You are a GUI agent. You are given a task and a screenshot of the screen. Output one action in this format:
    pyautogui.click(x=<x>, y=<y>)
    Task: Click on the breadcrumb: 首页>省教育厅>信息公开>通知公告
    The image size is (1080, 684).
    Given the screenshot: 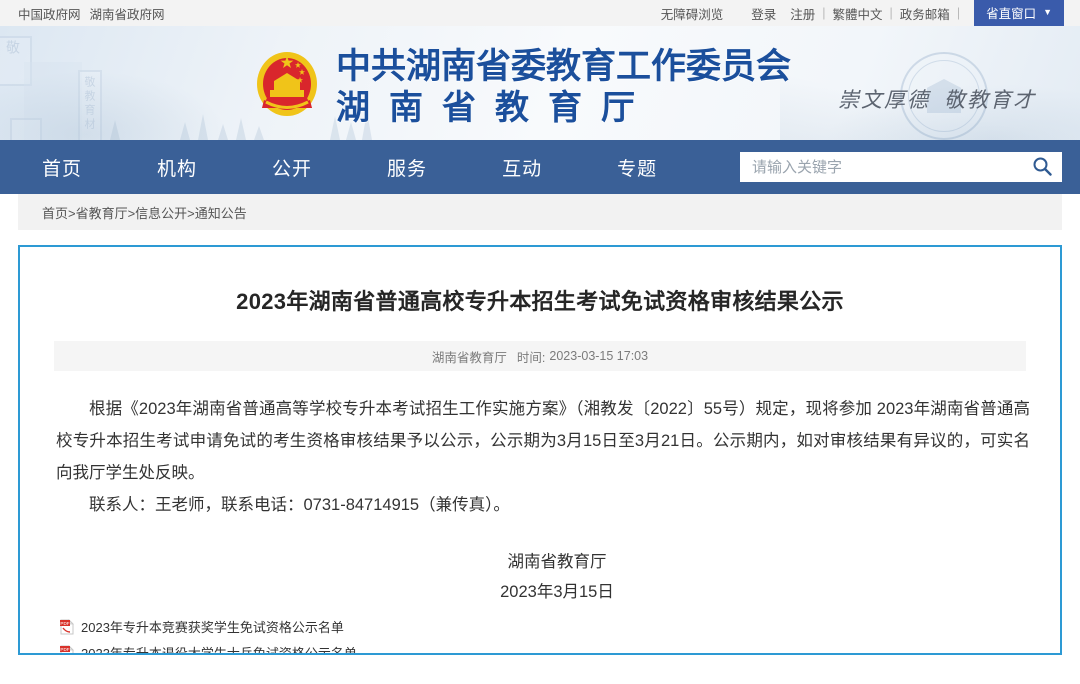 What is the action you would take?
    pyautogui.click(x=132, y=212)
    